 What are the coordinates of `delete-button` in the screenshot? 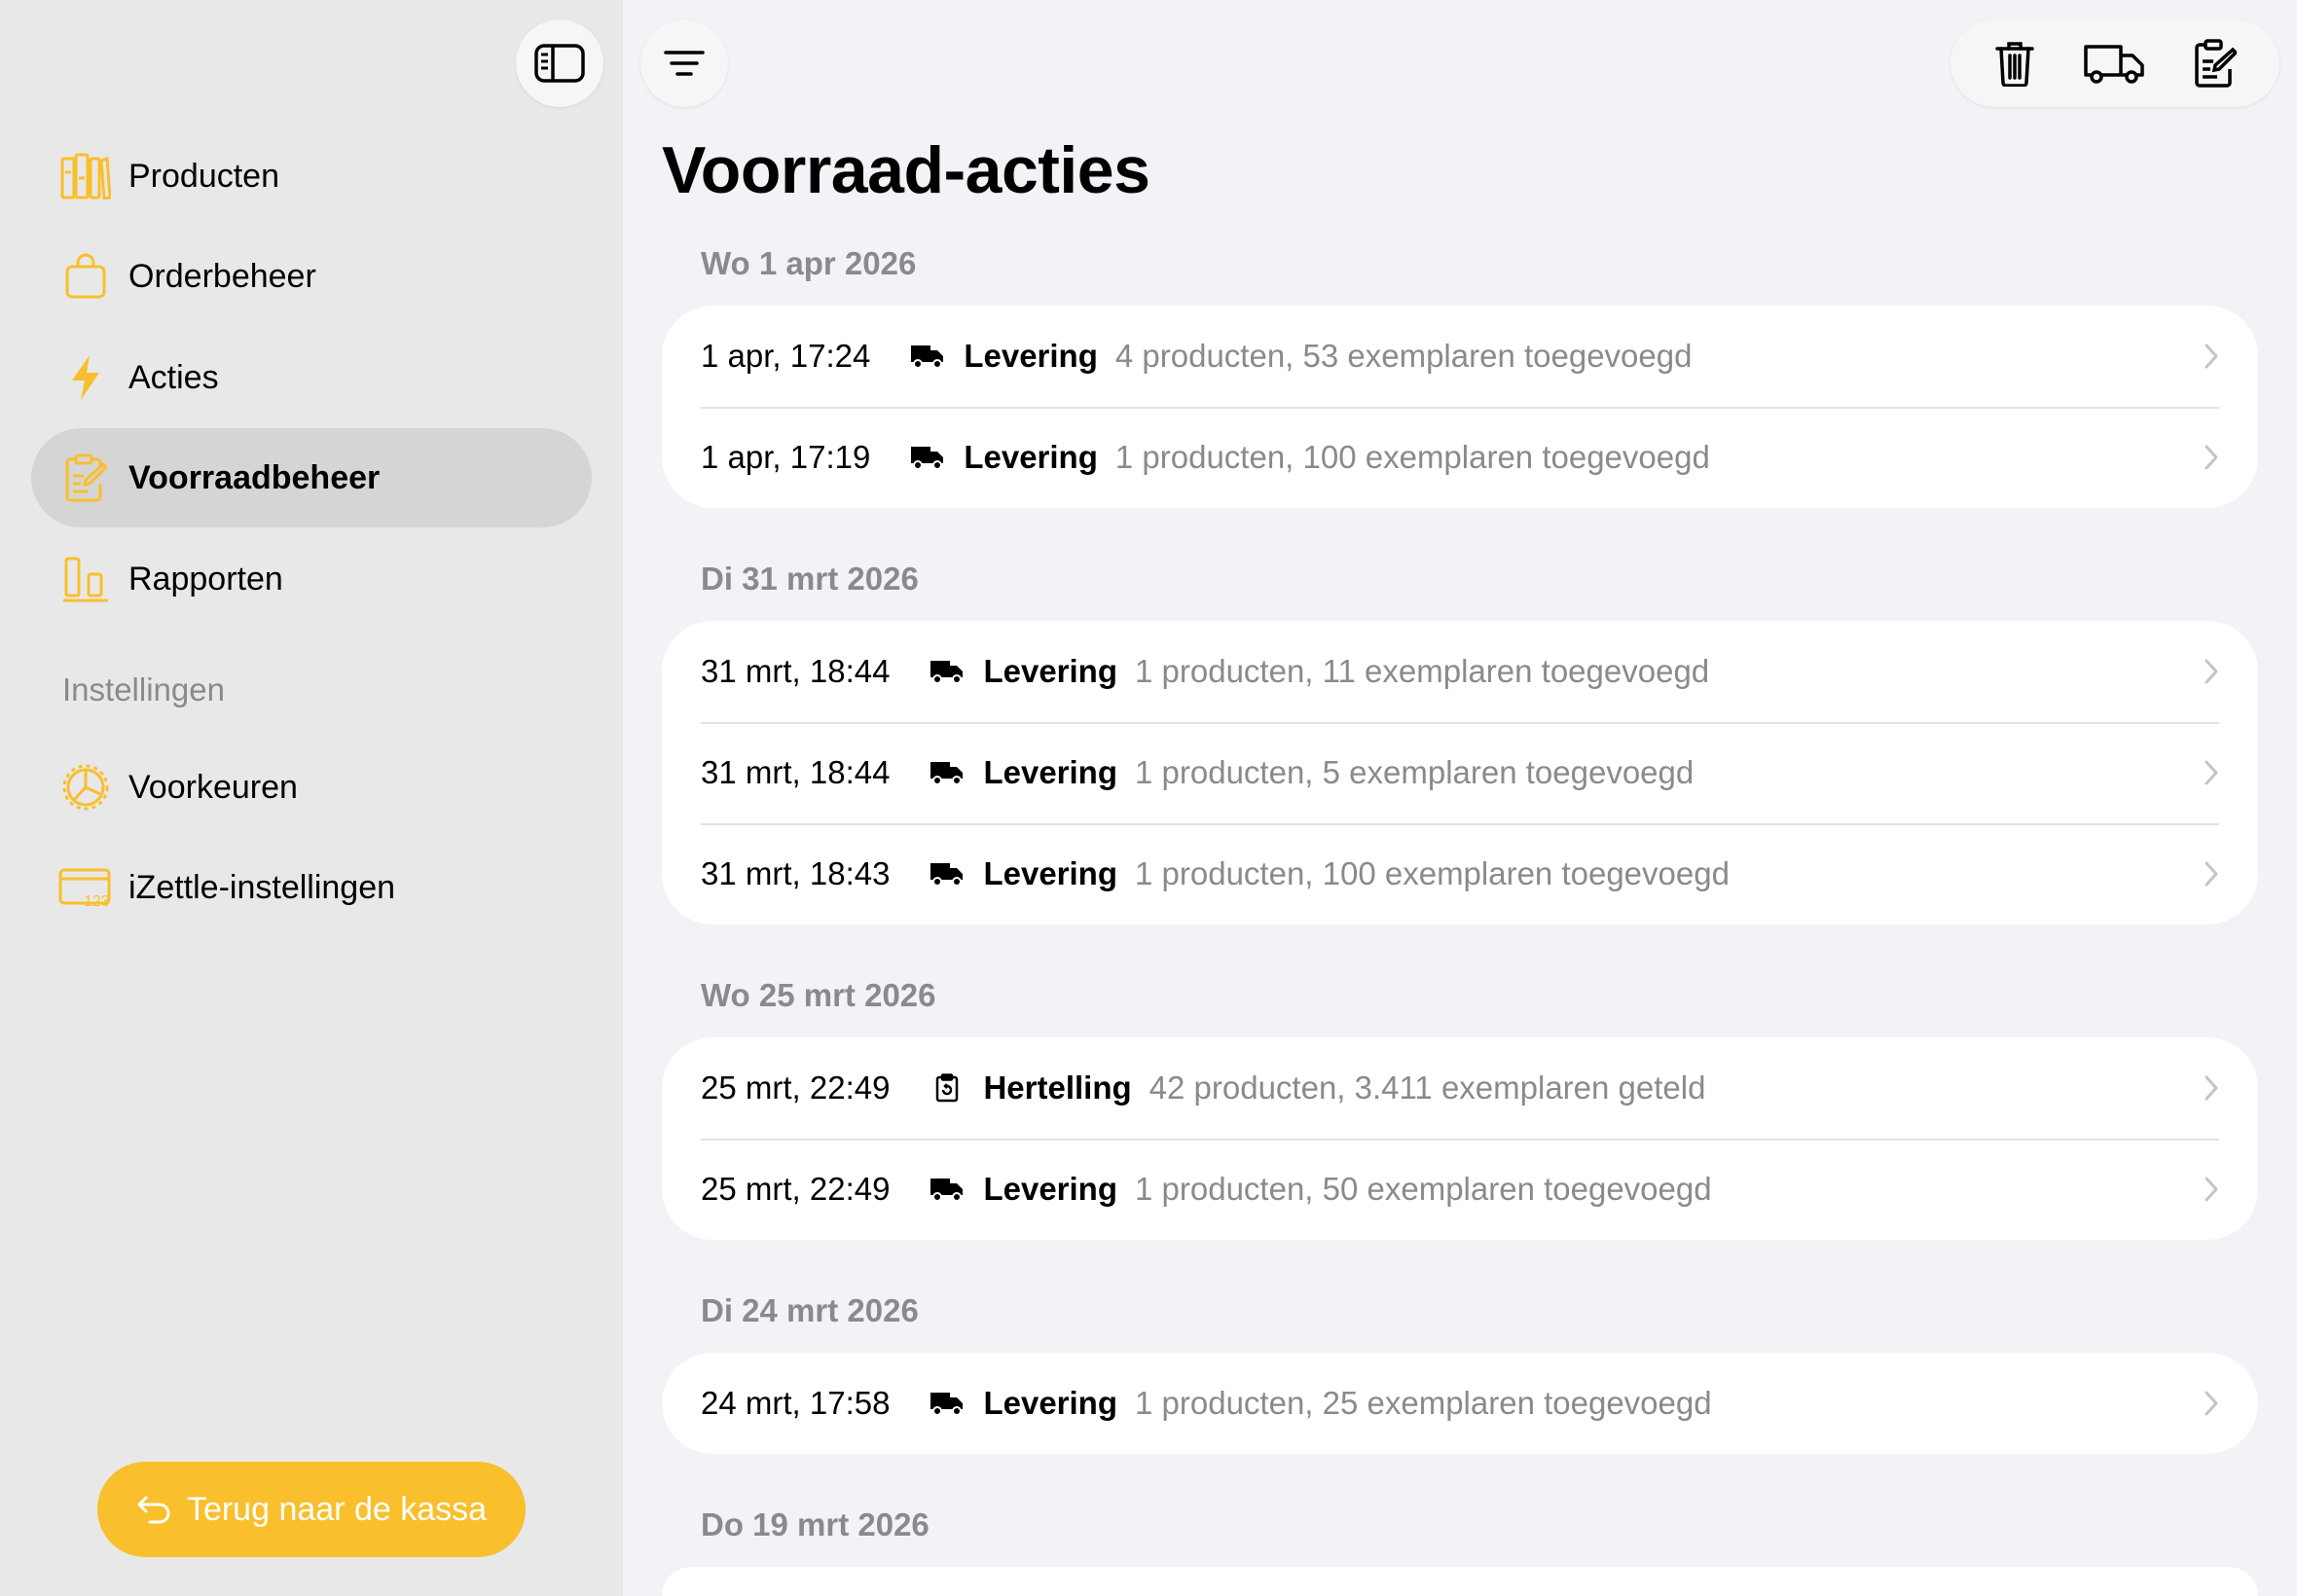 It's located at (2015, 63).